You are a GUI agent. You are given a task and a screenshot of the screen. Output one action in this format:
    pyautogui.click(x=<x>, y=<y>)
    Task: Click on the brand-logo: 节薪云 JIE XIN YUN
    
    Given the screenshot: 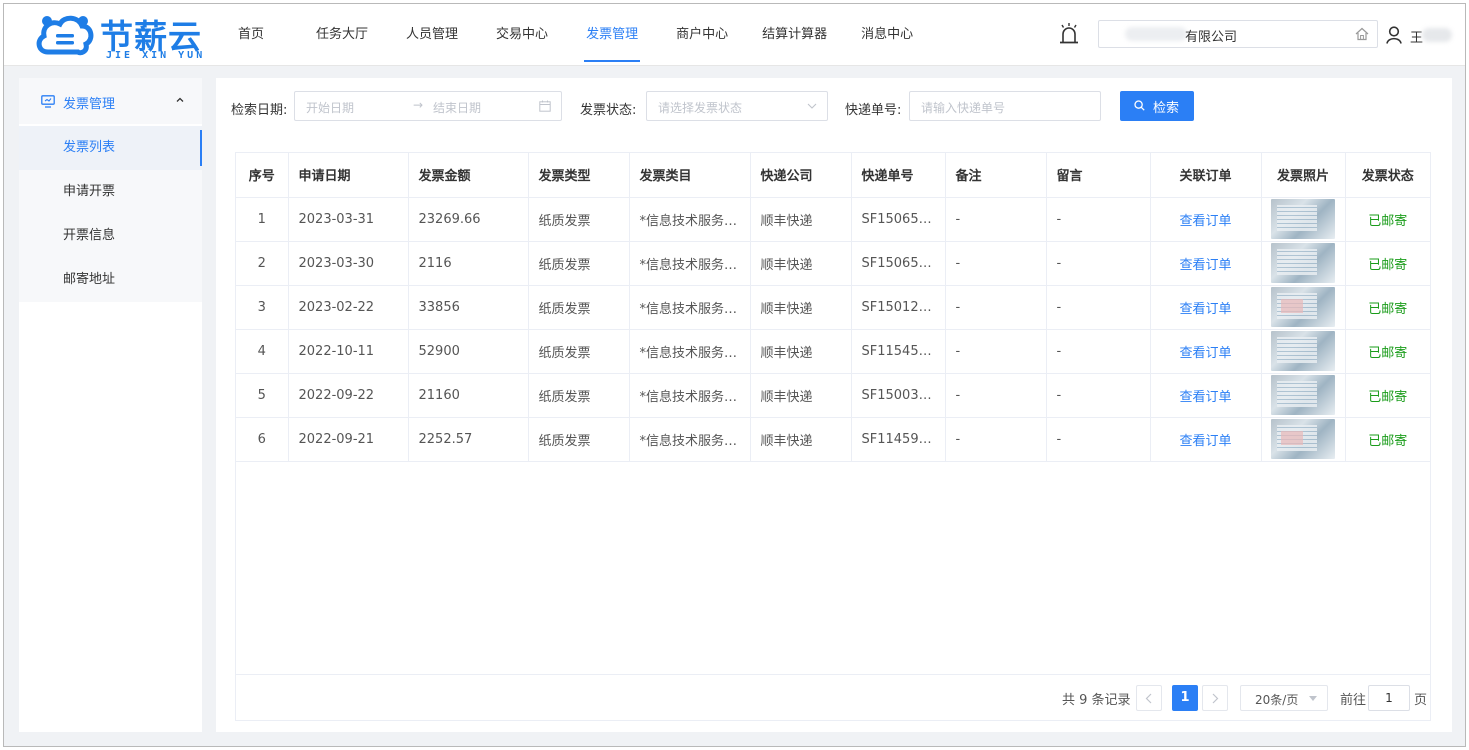 What is the action you would take?
    pyautogui.click(x=117, y=36)
    